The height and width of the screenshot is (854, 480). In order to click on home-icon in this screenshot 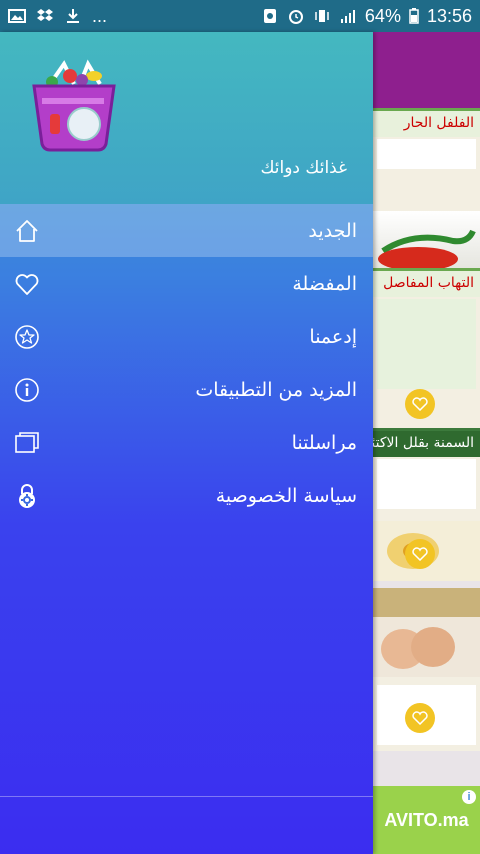, I will do `click(27, 231)`.